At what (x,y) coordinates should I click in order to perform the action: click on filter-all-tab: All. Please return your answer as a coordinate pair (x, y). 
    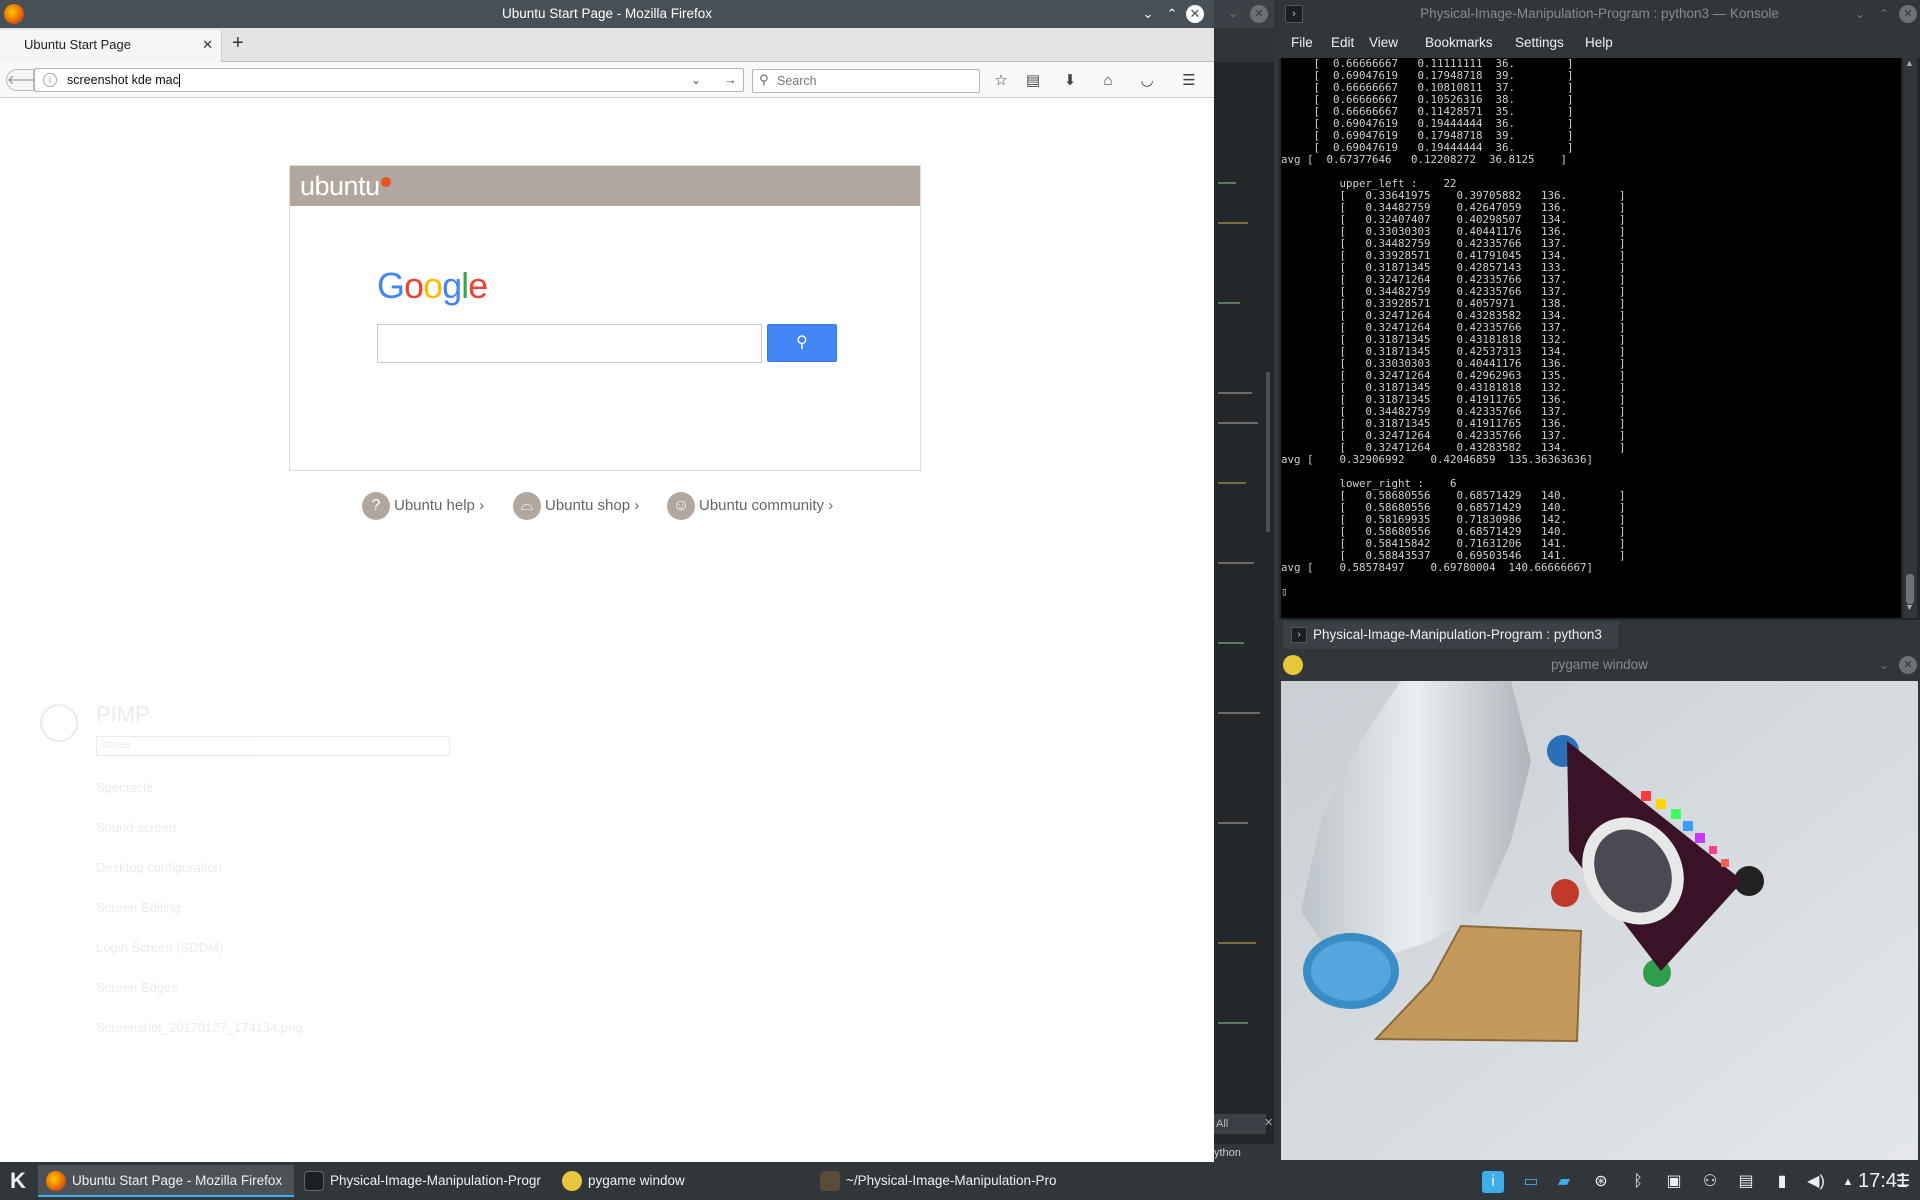
    Looking at the image, I should click on (1240, 1124).